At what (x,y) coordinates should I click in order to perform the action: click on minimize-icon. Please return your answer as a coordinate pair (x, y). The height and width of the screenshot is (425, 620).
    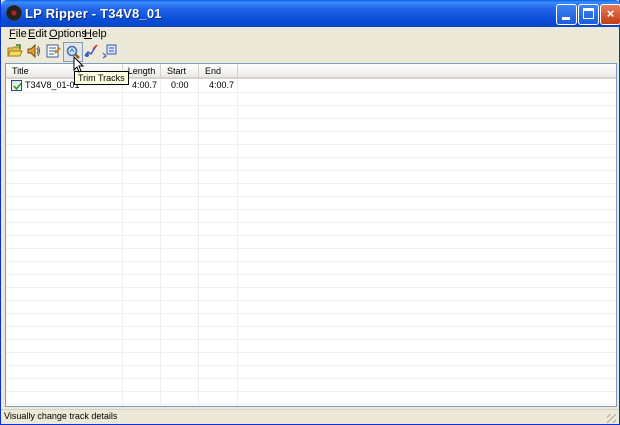
    Looking at the image, I should click on (566, 18).